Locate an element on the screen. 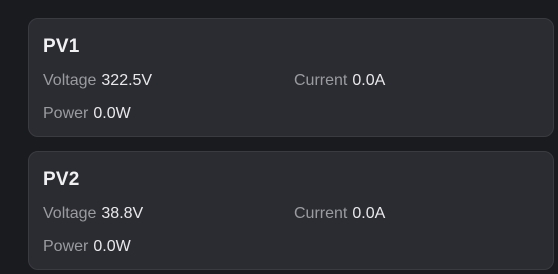 The width and height of the screenshot is (558, 274). pv1-power: Power 0.0W is located at coordinates (87, 114).